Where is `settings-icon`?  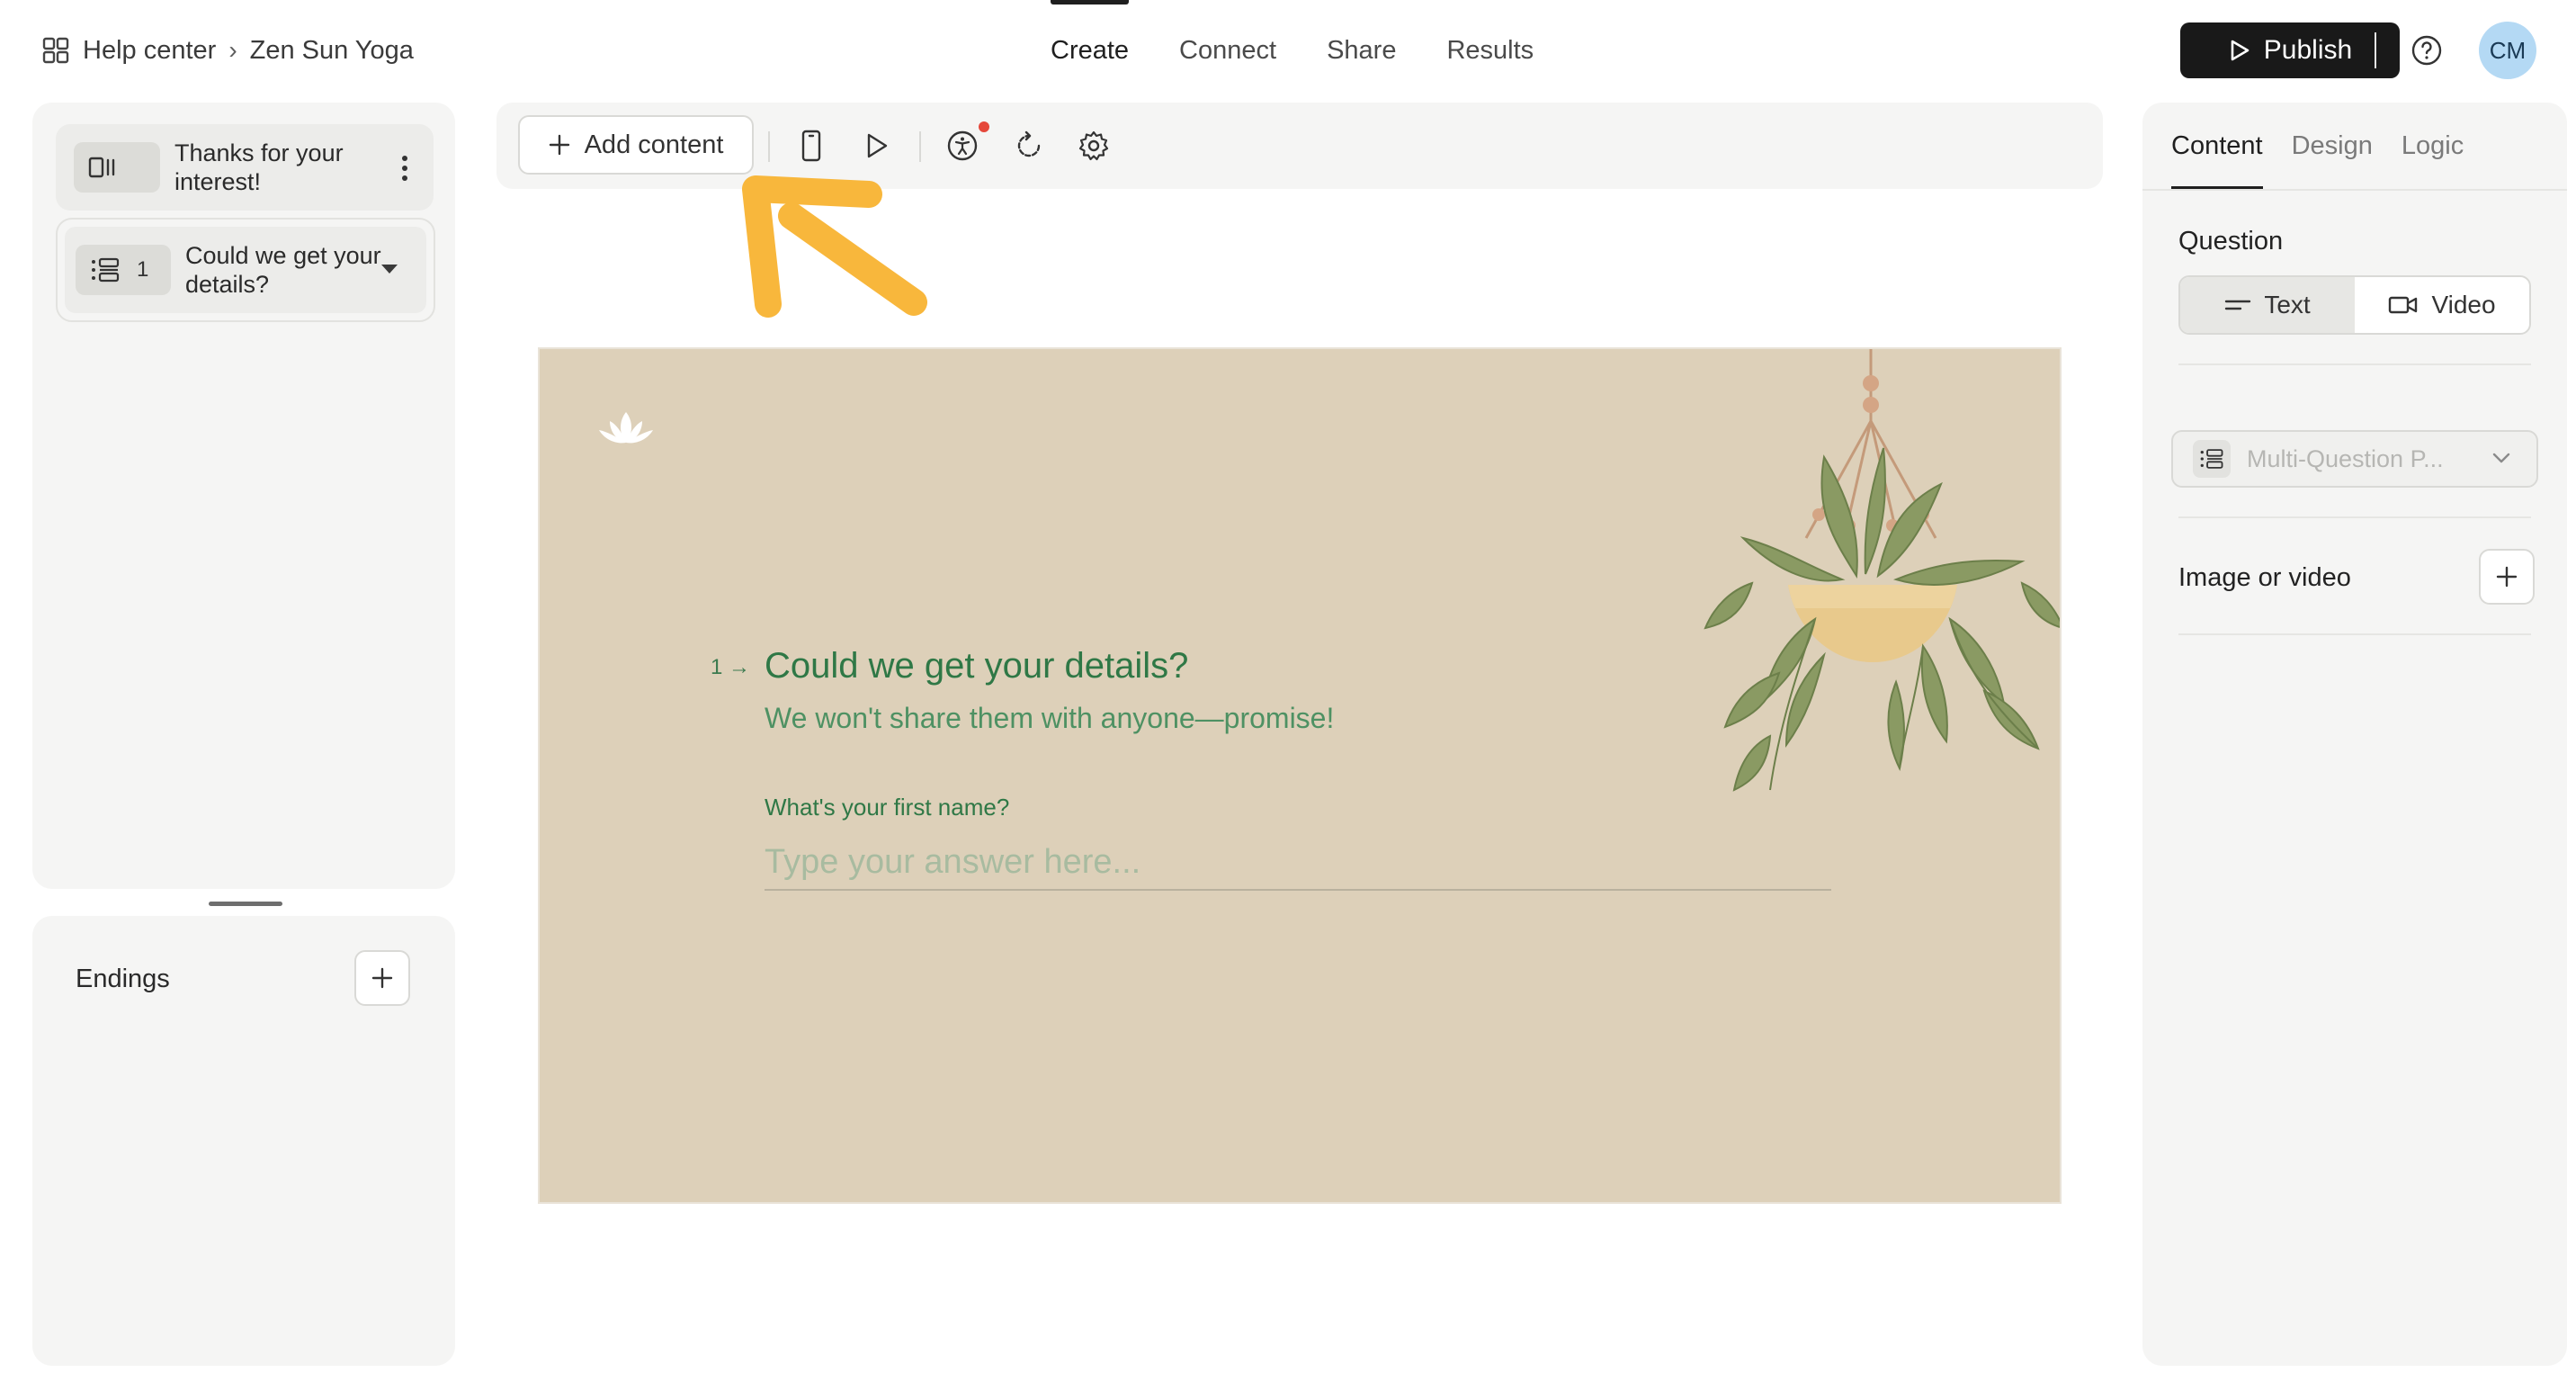
settings-icon is located at coordinates (1094, 146).